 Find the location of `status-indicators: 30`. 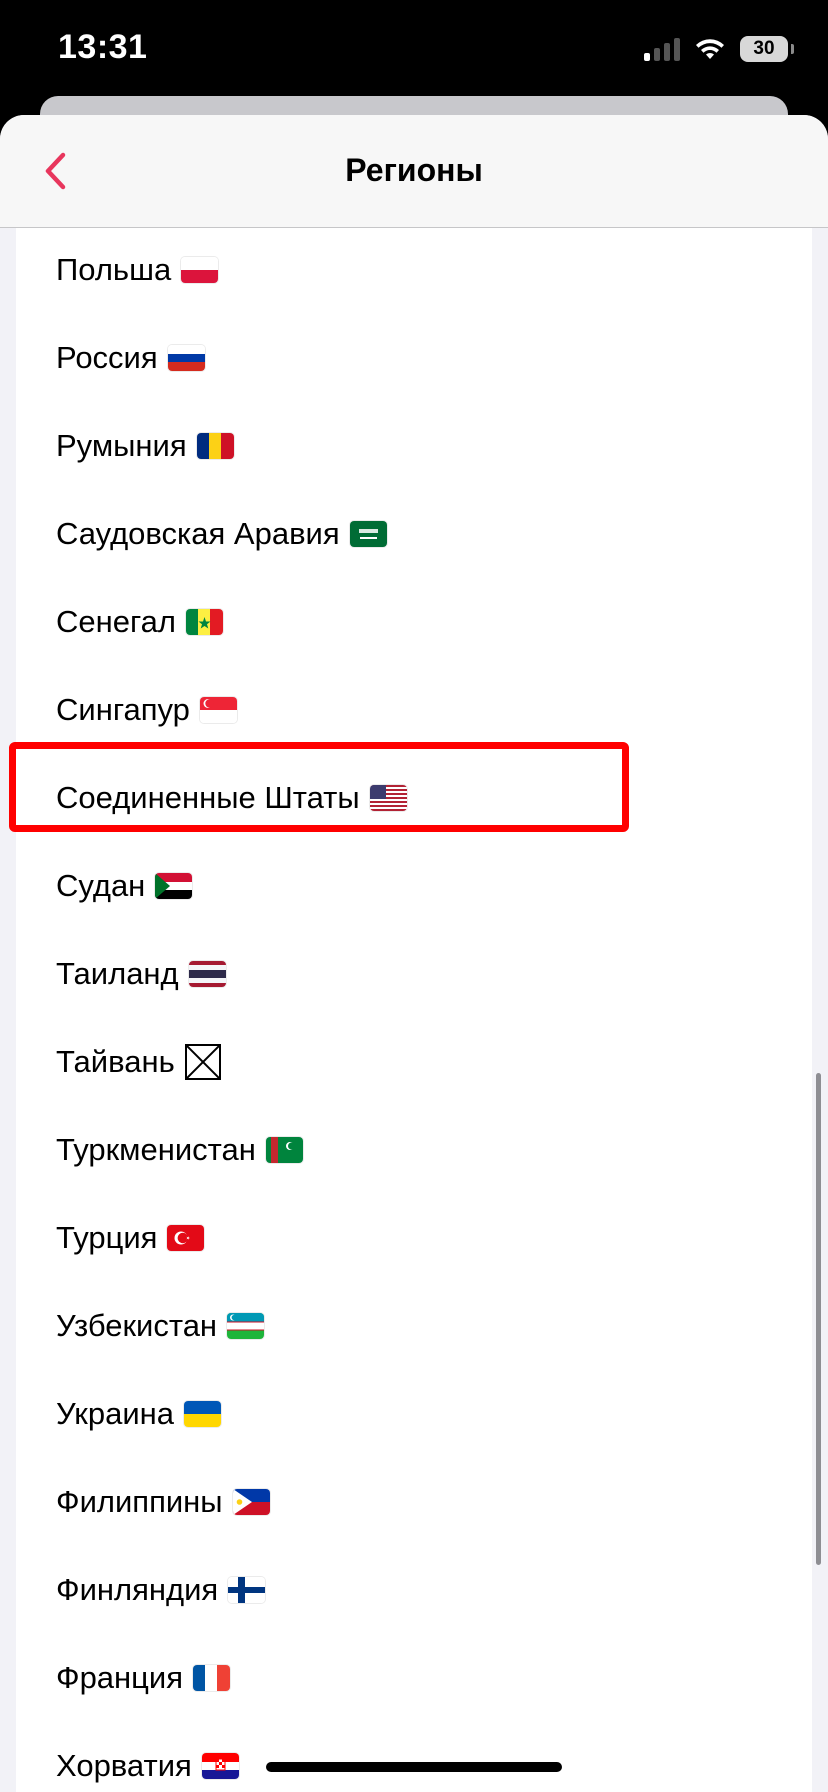

status-indicators: 30 is located at coordinates (719, 49).